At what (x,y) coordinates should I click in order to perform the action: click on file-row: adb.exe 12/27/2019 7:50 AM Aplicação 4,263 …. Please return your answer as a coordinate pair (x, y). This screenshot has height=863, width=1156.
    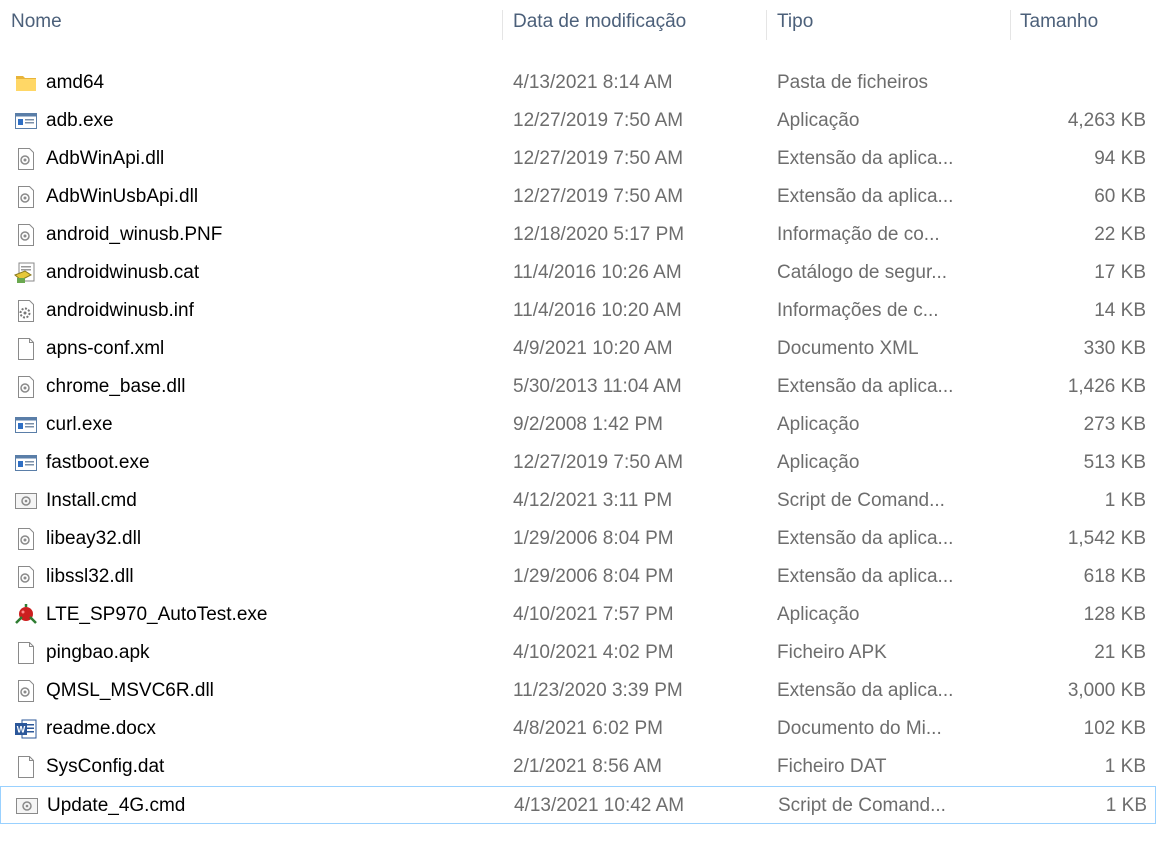
    Looking at the image, I should click on (578, 121).